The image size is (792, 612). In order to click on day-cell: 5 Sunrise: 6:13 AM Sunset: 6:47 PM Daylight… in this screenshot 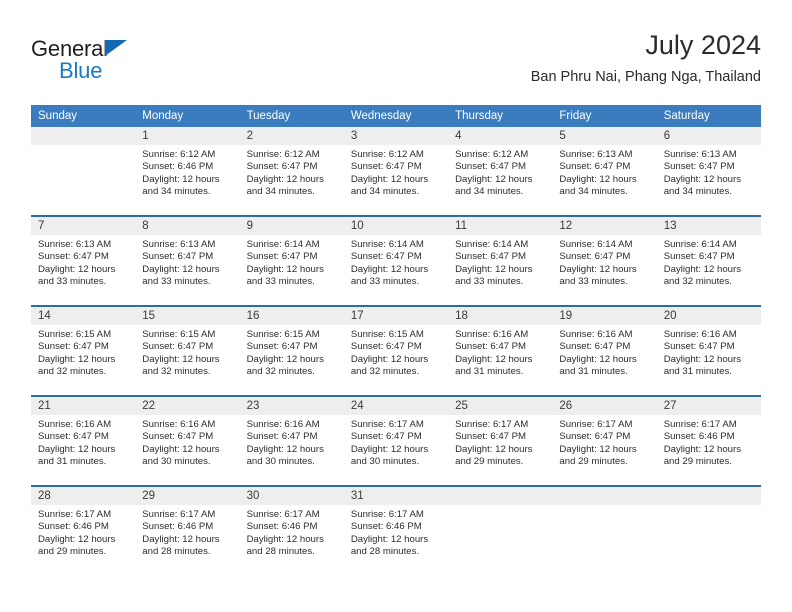, I will do `click(604, 171)`.